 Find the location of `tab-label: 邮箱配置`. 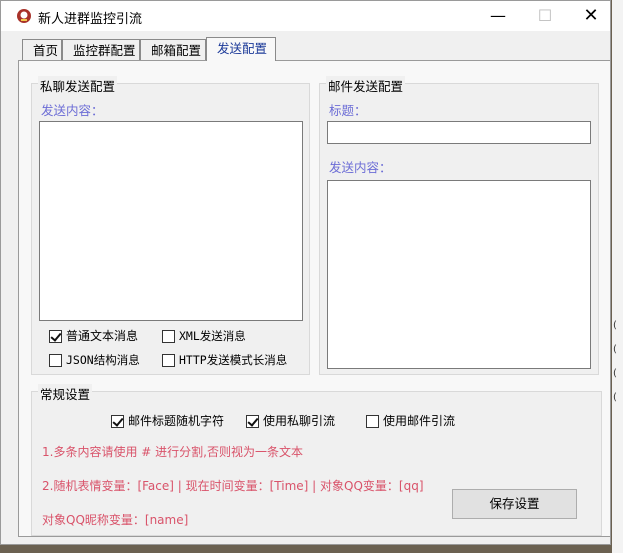

tab-label: 邮箱配置 is located at coordinates (176, 50).